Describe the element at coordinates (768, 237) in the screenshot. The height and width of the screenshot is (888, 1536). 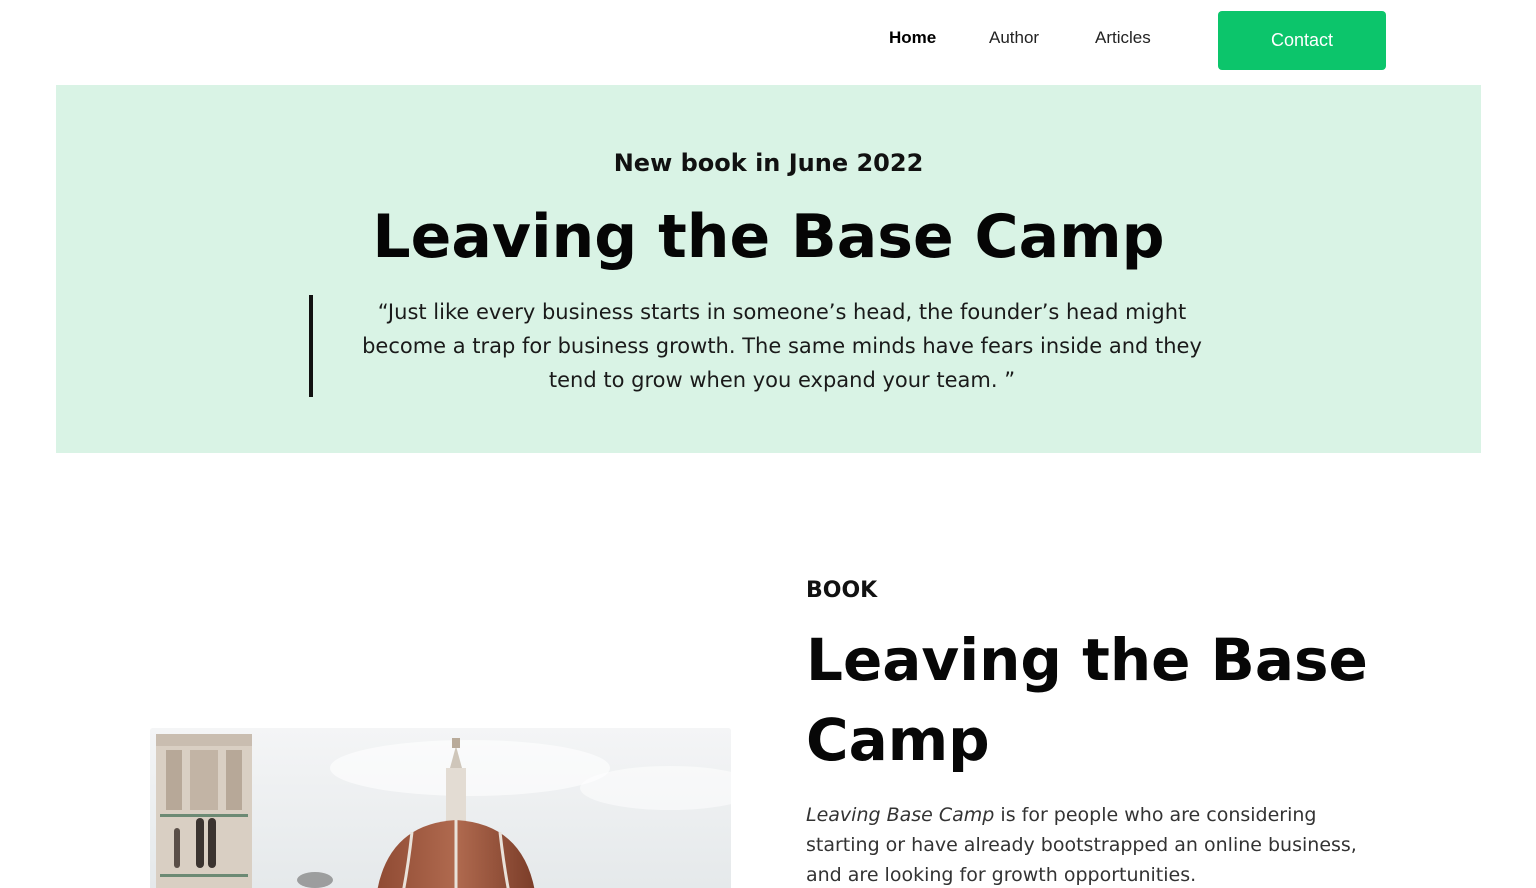
I see `hero-title: Leaving the Base Camp` at that location.